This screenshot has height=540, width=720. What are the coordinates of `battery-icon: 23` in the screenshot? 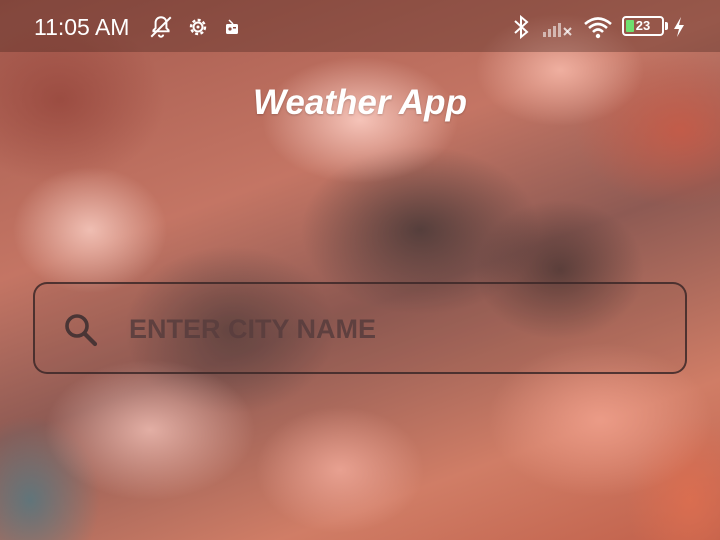 It's located at (645, 26).